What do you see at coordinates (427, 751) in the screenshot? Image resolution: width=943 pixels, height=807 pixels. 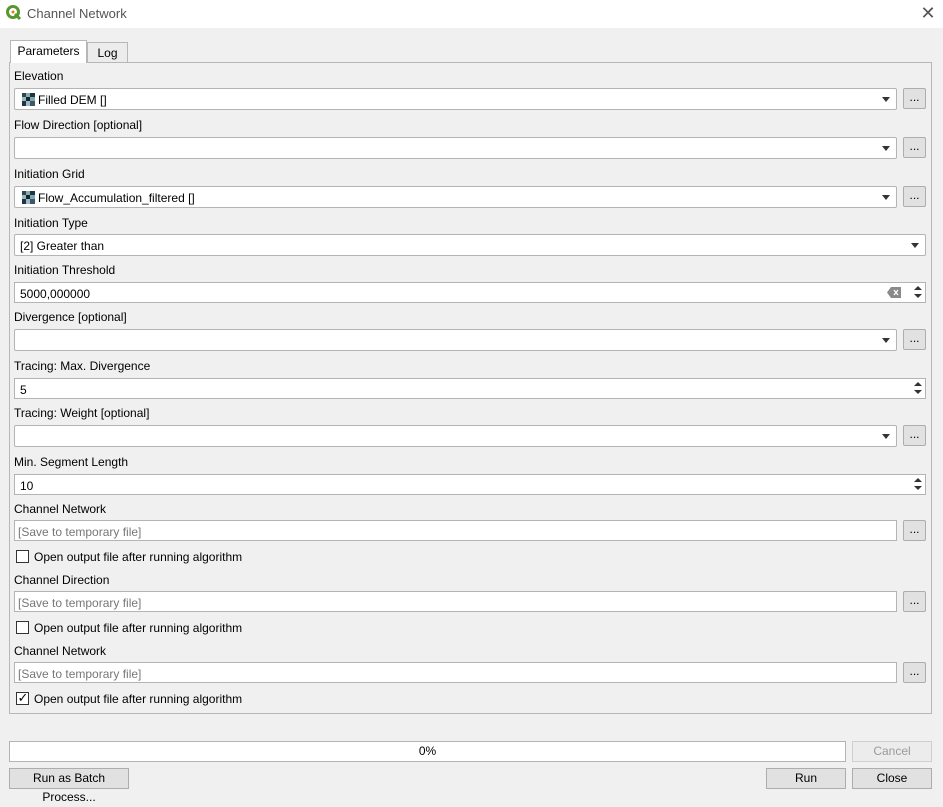 I see `progress-bar: 0%` at bounding box center [427, 751].